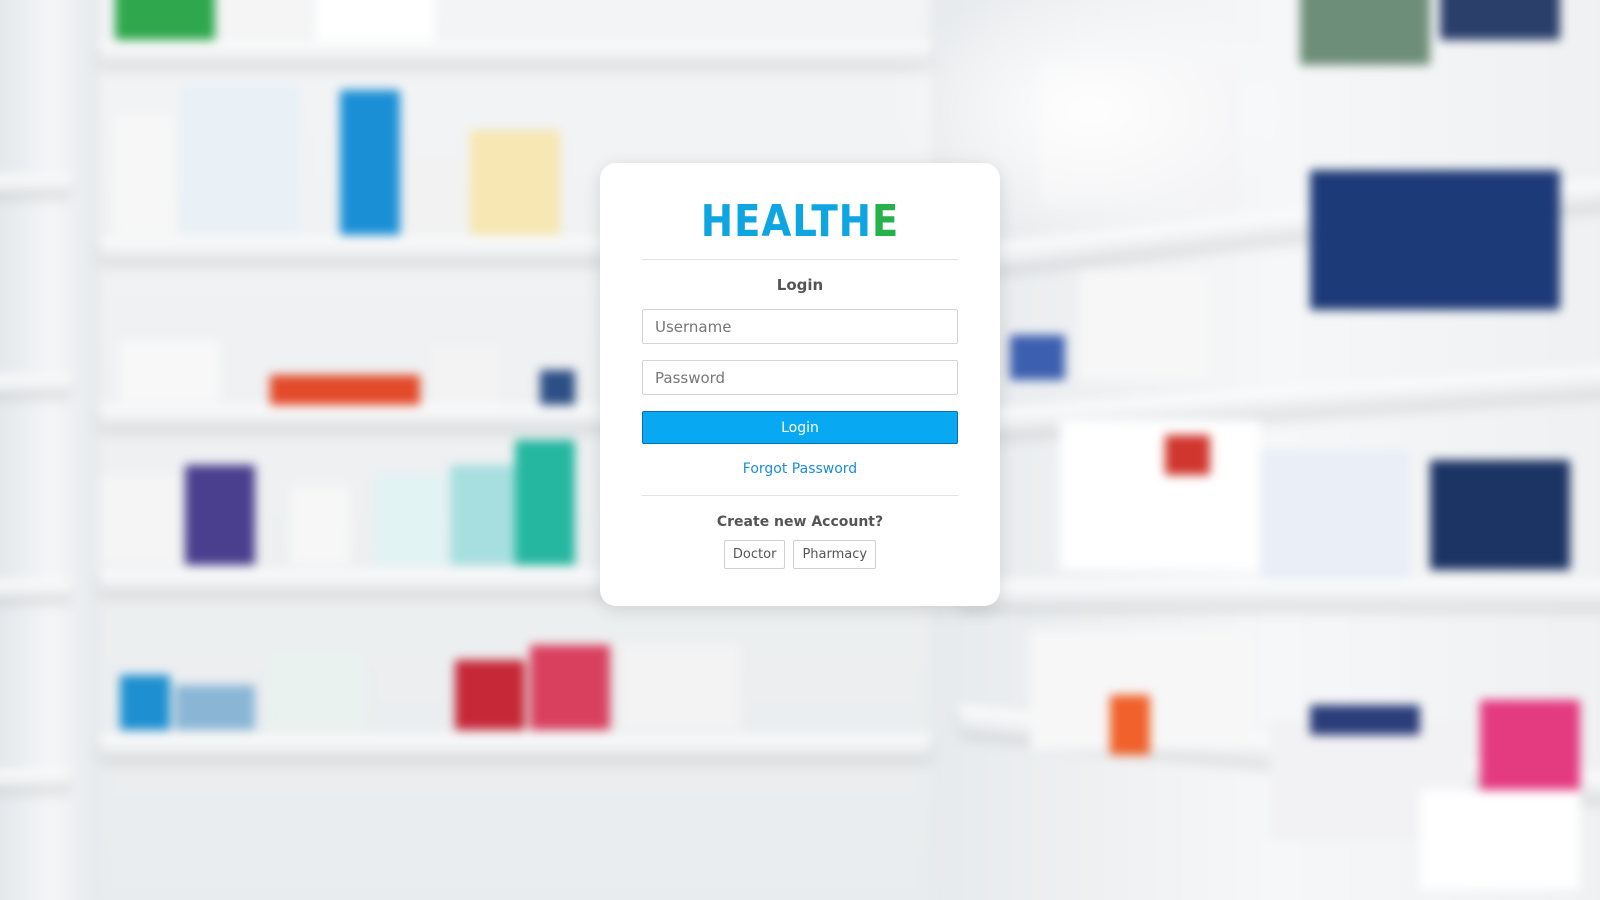  I want to click on pharmacy-signup-button: Pharmacy, so click(835, 554).